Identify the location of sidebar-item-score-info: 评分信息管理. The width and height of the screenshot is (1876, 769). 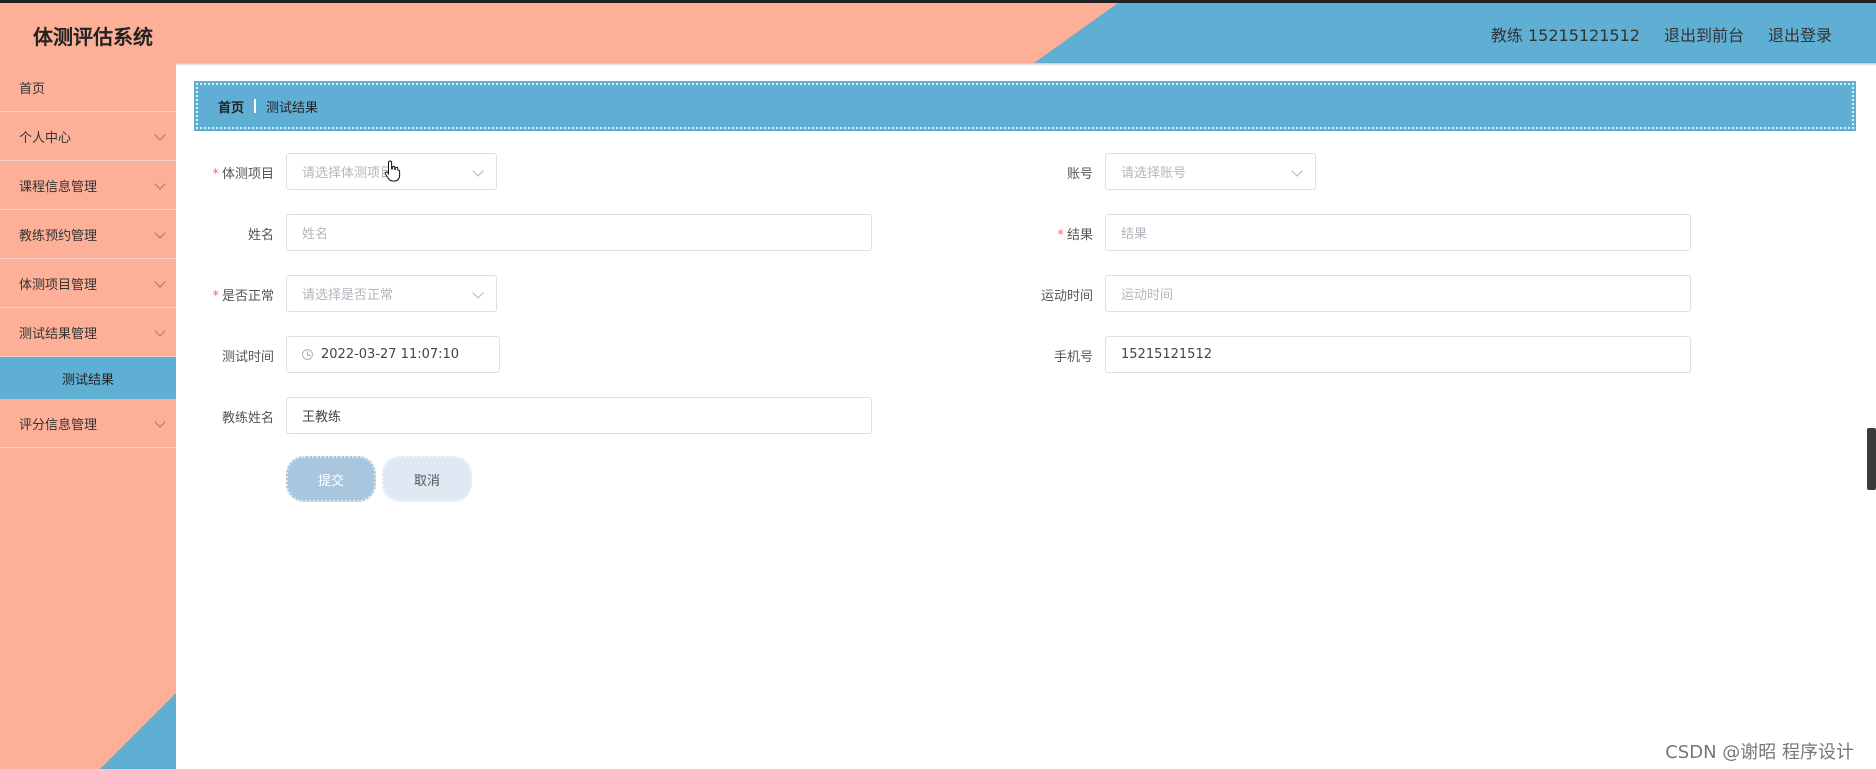
(88, 423).